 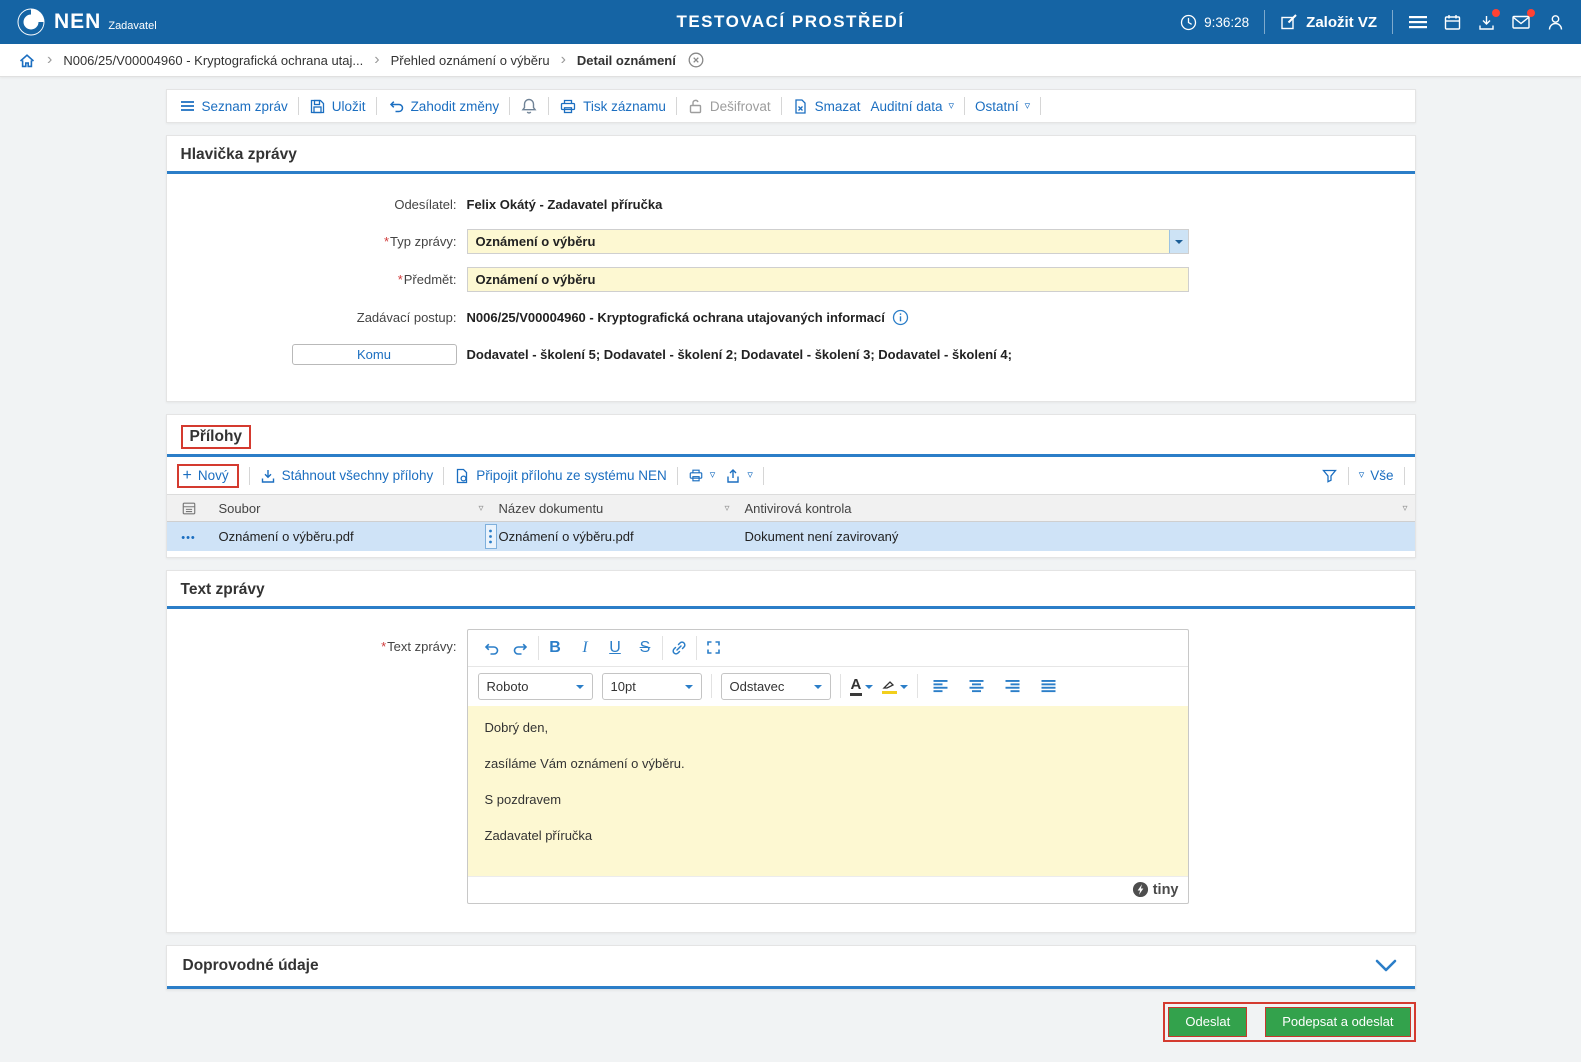 I want to click on funnel-icon, so click(x=1329, y=476).